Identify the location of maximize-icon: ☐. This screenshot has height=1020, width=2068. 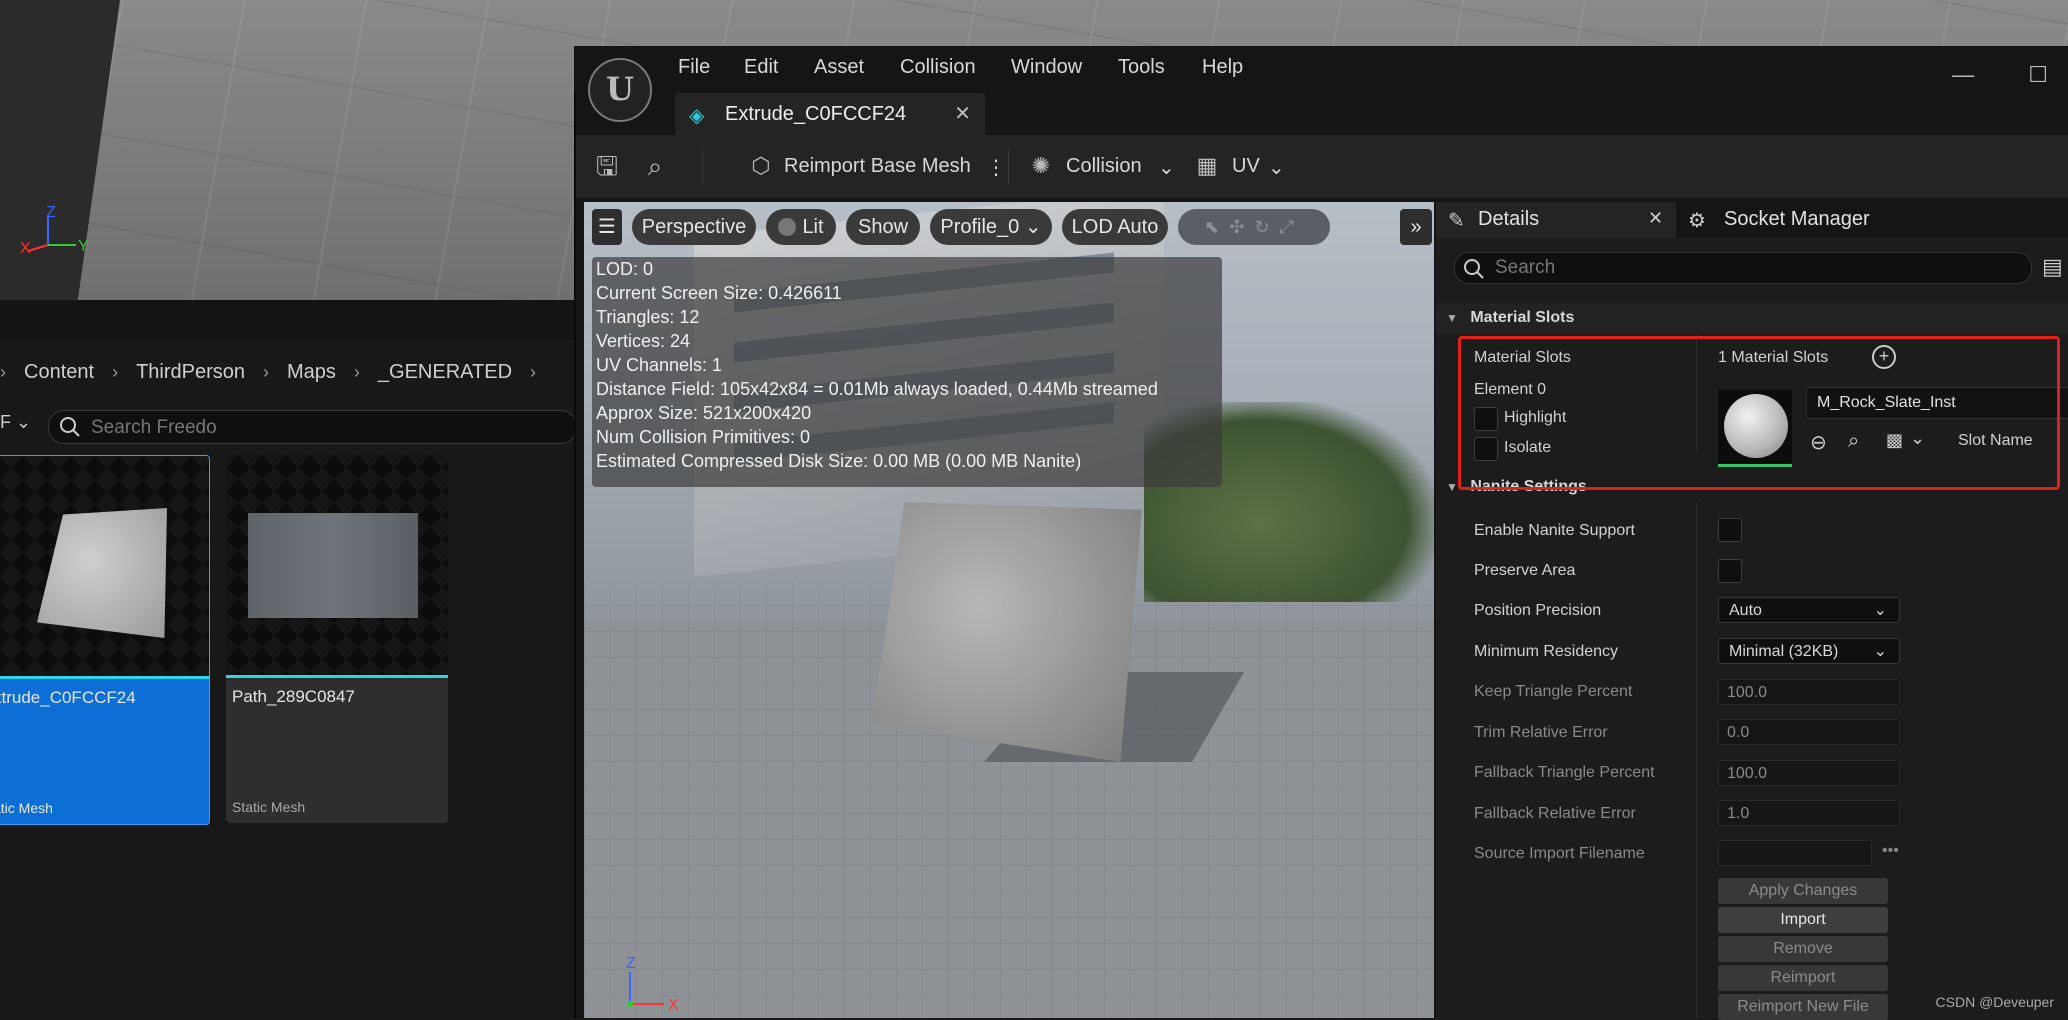
(2038, 74).